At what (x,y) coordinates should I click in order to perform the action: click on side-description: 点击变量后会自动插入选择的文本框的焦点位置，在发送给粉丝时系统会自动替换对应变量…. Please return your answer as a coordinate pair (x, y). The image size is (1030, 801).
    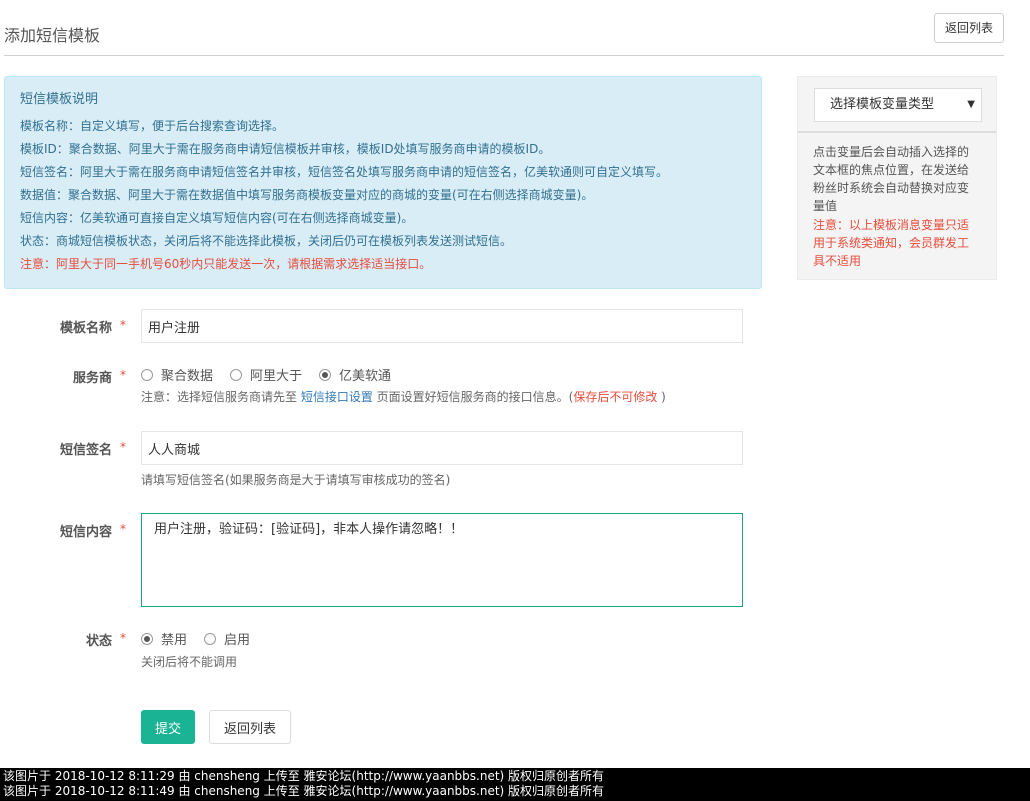
    Looking at the image, I should click on (891, 179).